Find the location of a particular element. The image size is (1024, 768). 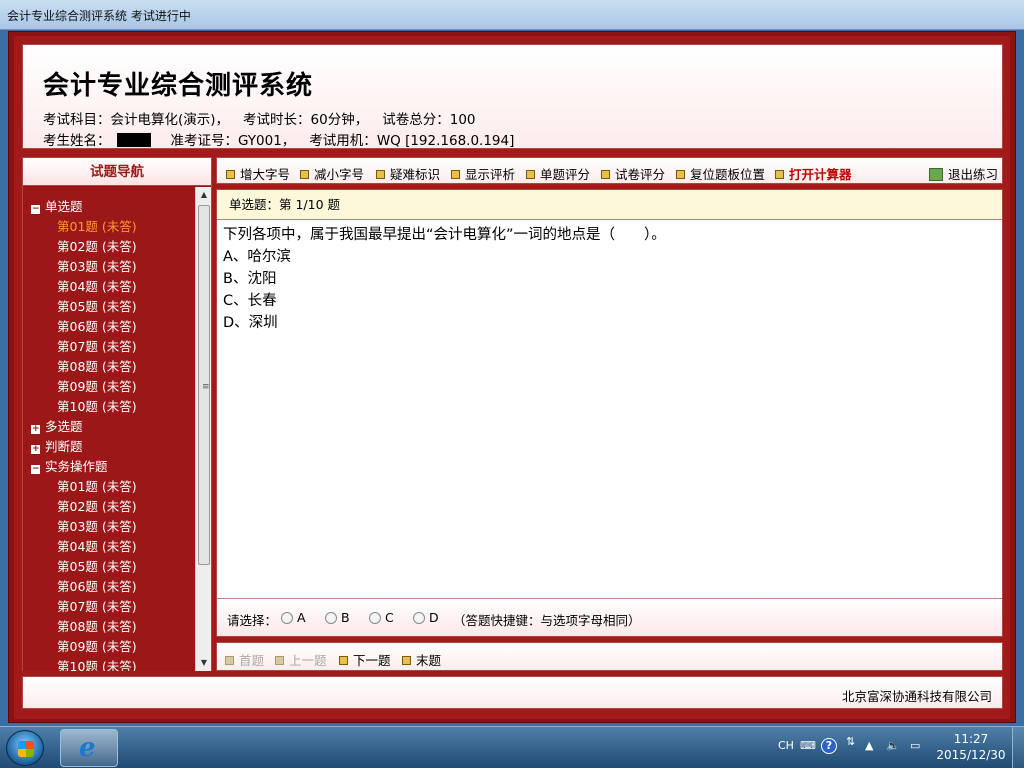

keyboard-icon: ⌨ is located at coordinates (808, 745).